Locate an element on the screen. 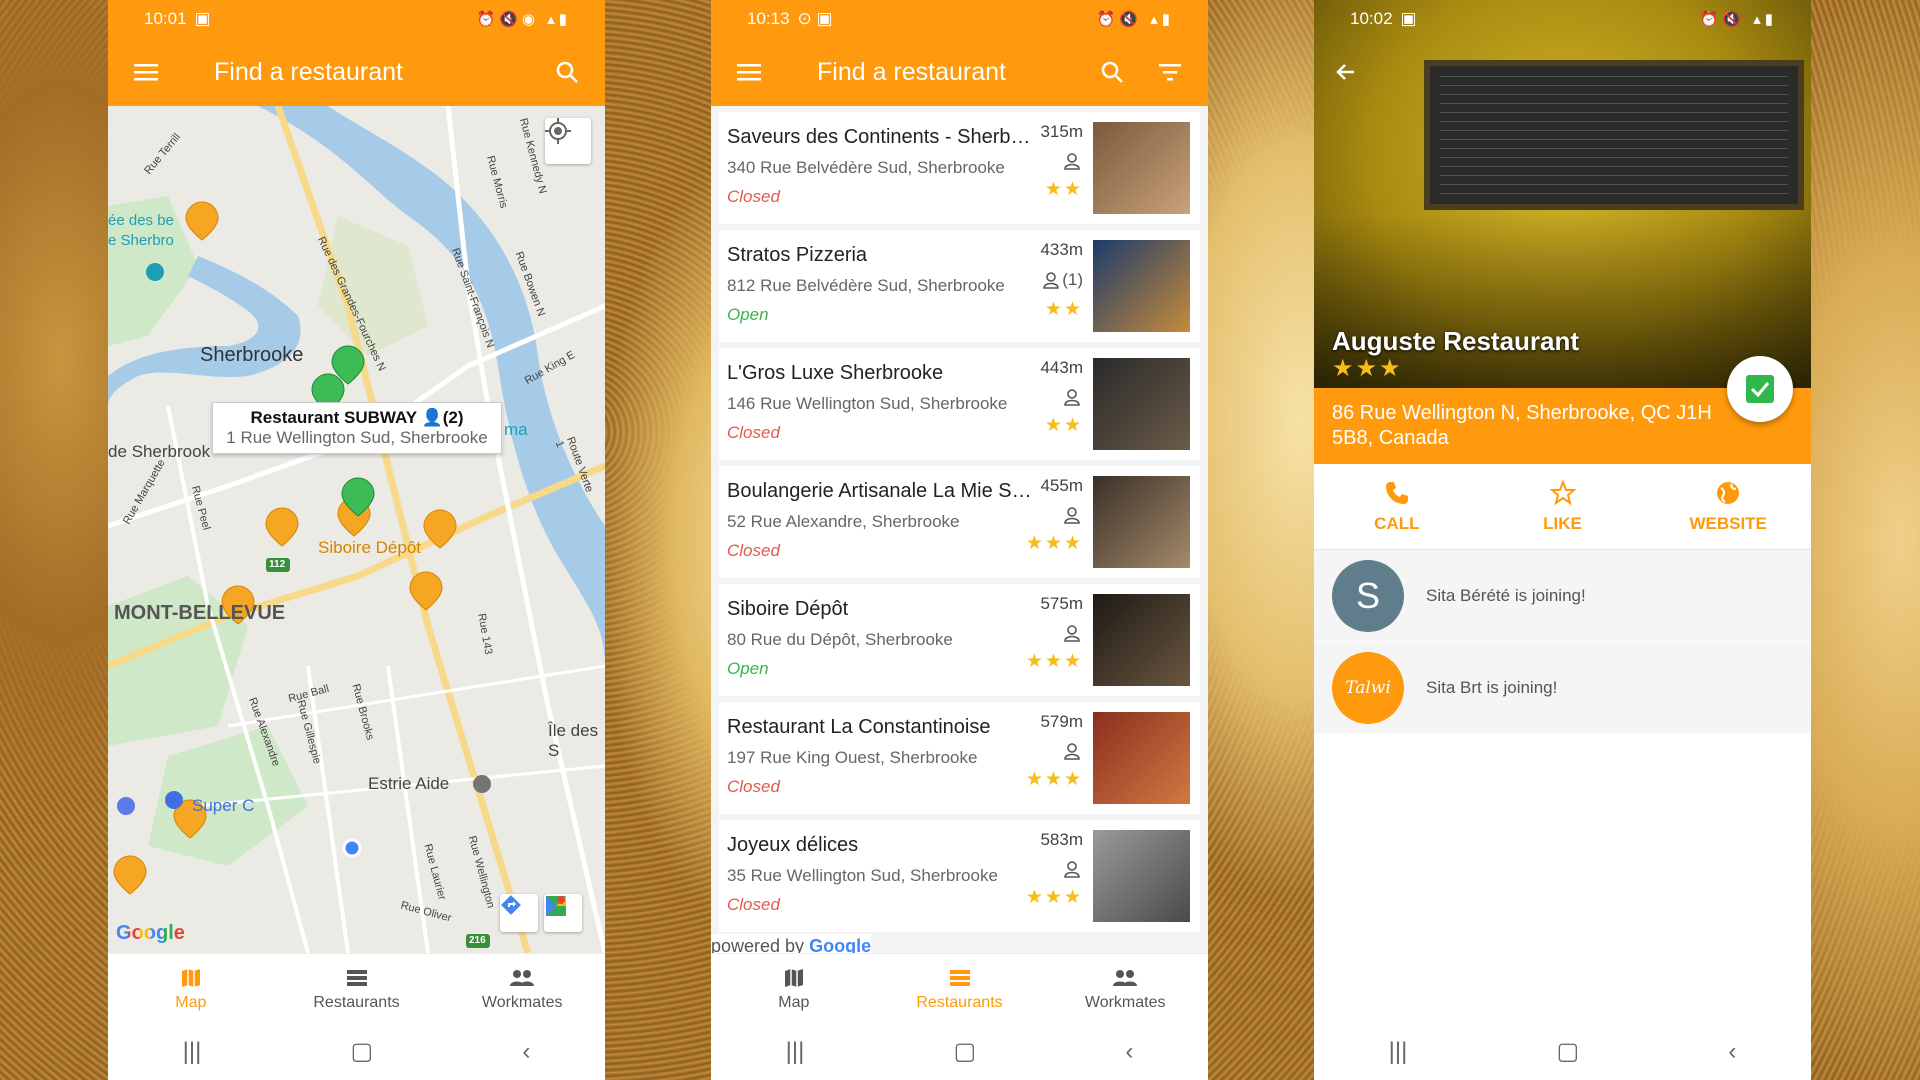 Image resolution: width=1920 pixels, height=1080 pixels. website-button: WEBSITE is located at coordinates (1728, 506).